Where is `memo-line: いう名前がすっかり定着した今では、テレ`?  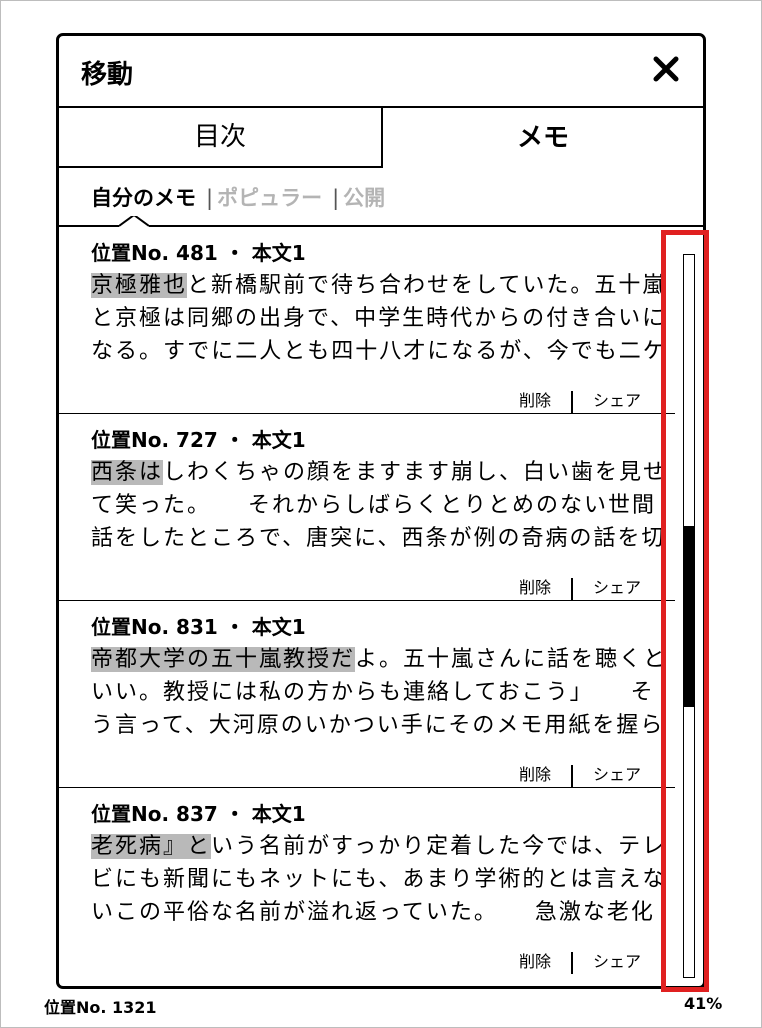 memo-line: いう名前がすっかり定着した今では、テレ is located at coordinates (439, 846).